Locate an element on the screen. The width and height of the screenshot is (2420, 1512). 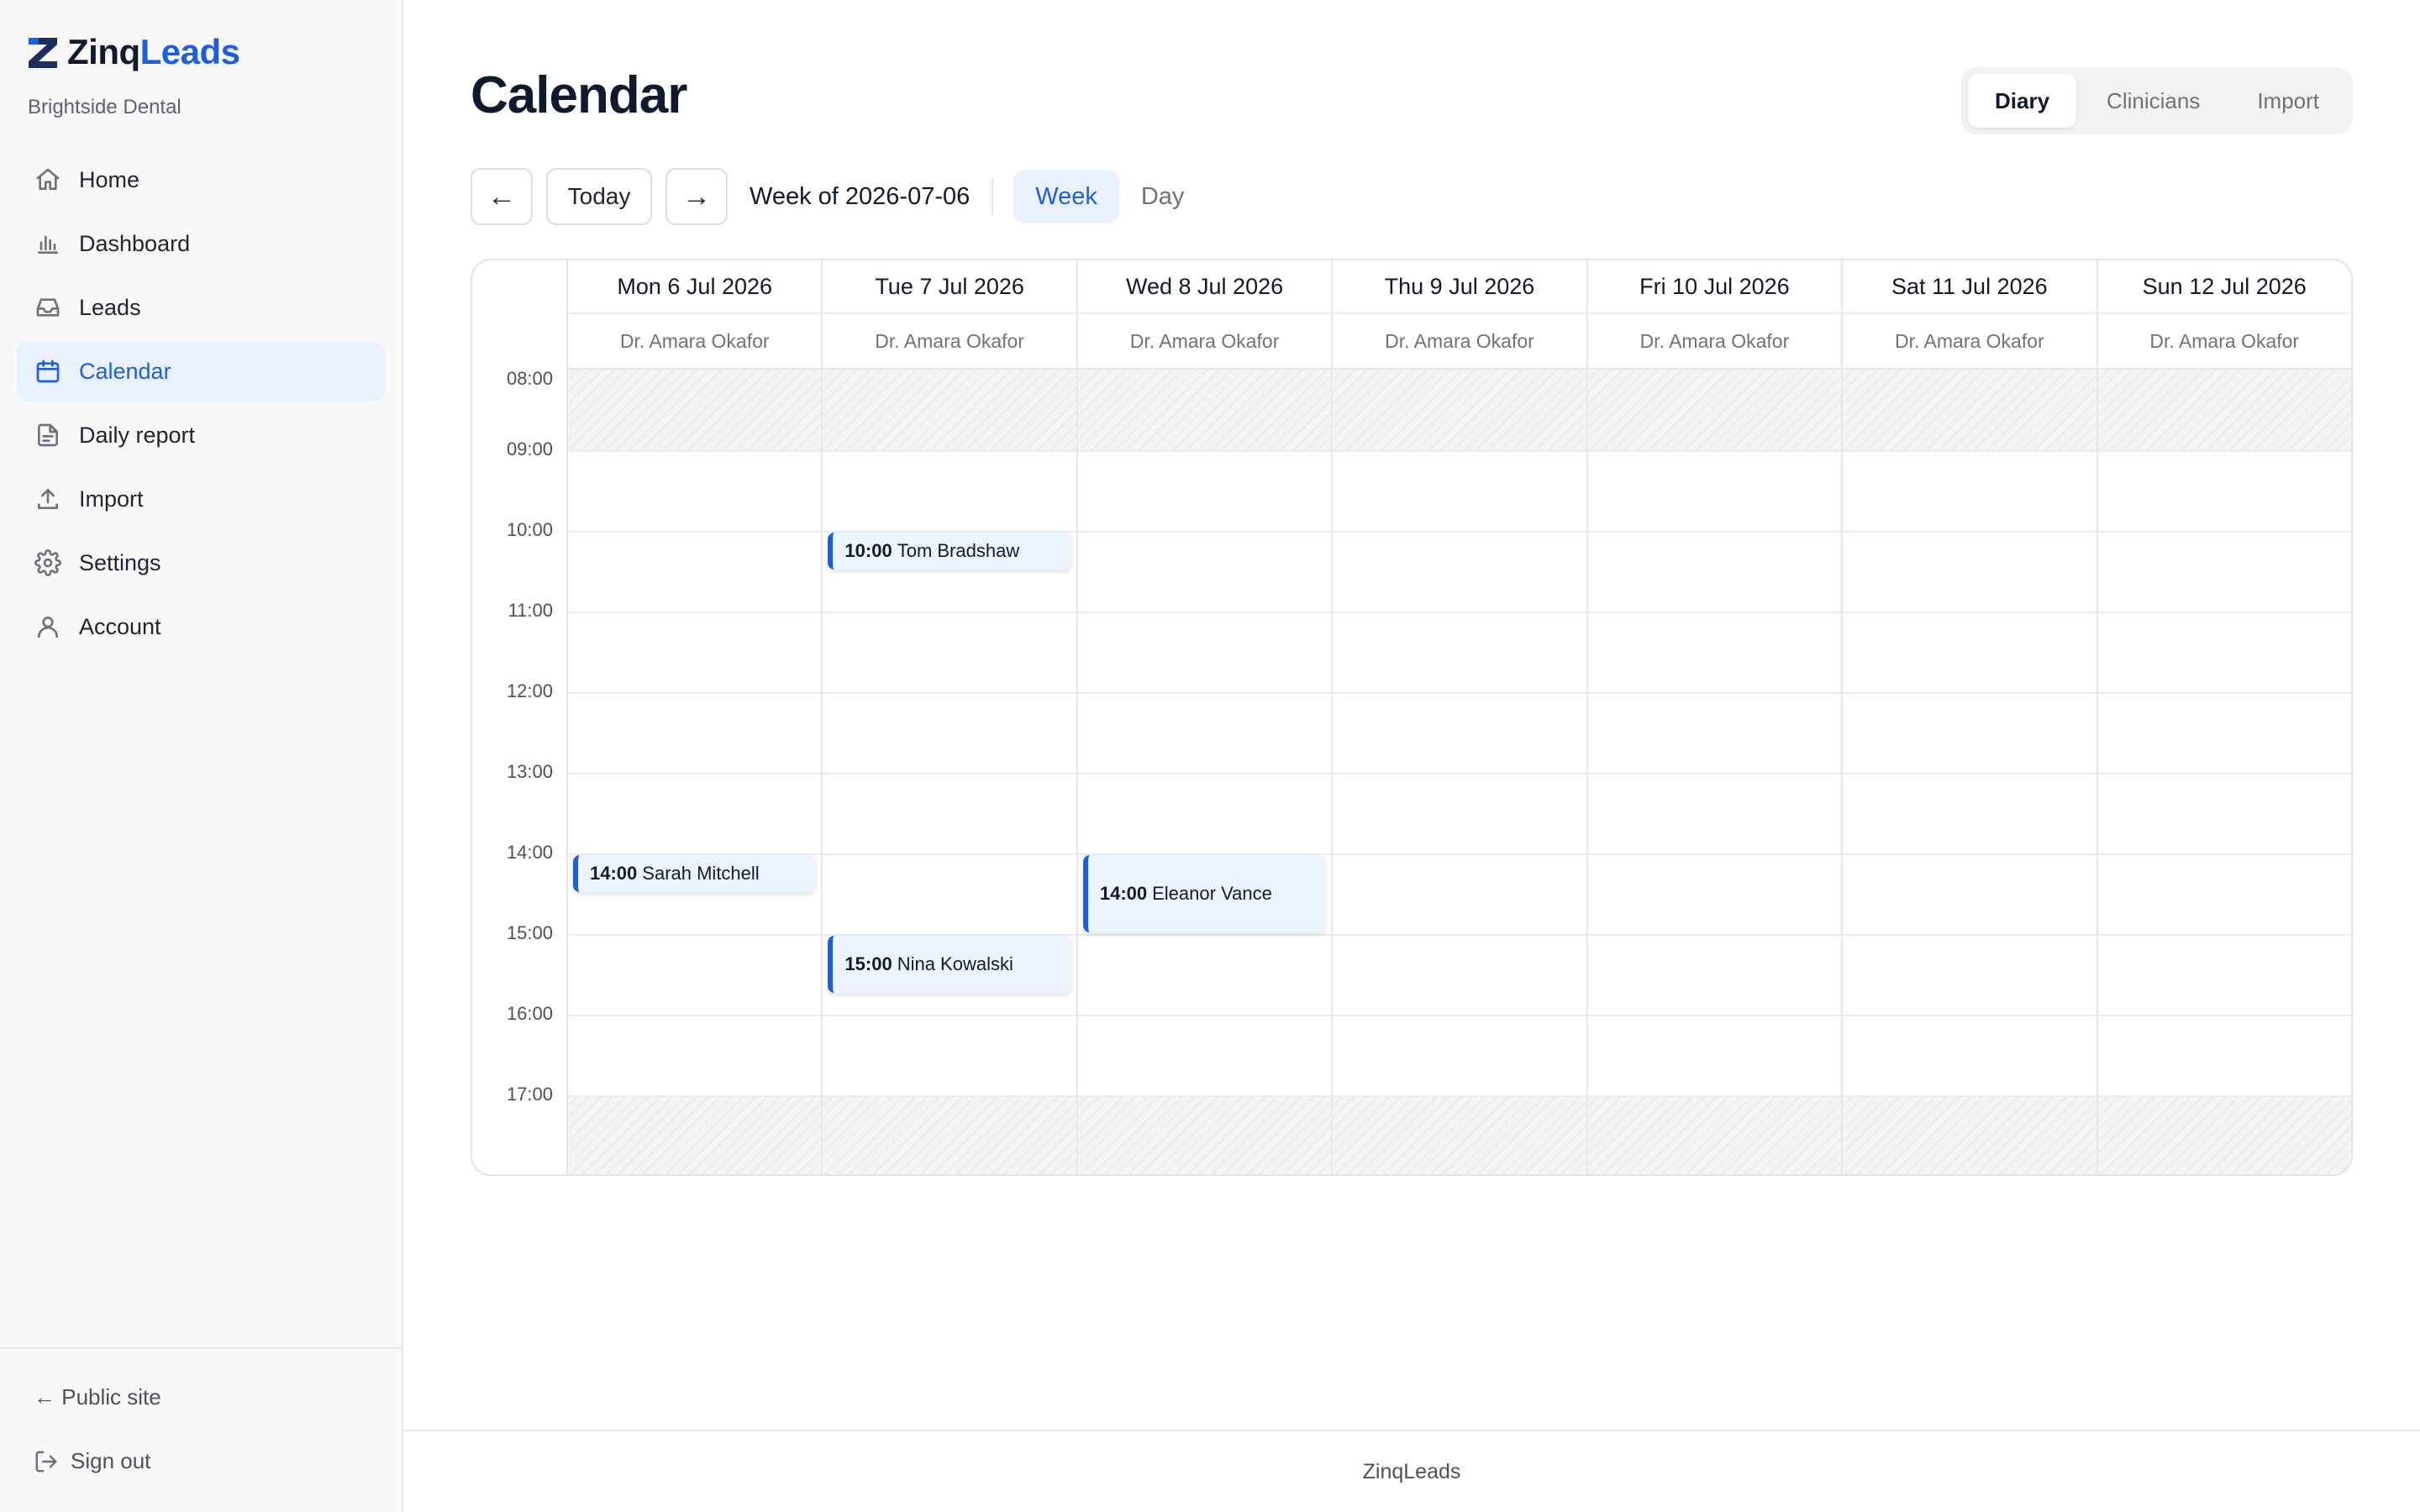
sidebar-item-calendar: Calendar is located at coordinates (201, 371).